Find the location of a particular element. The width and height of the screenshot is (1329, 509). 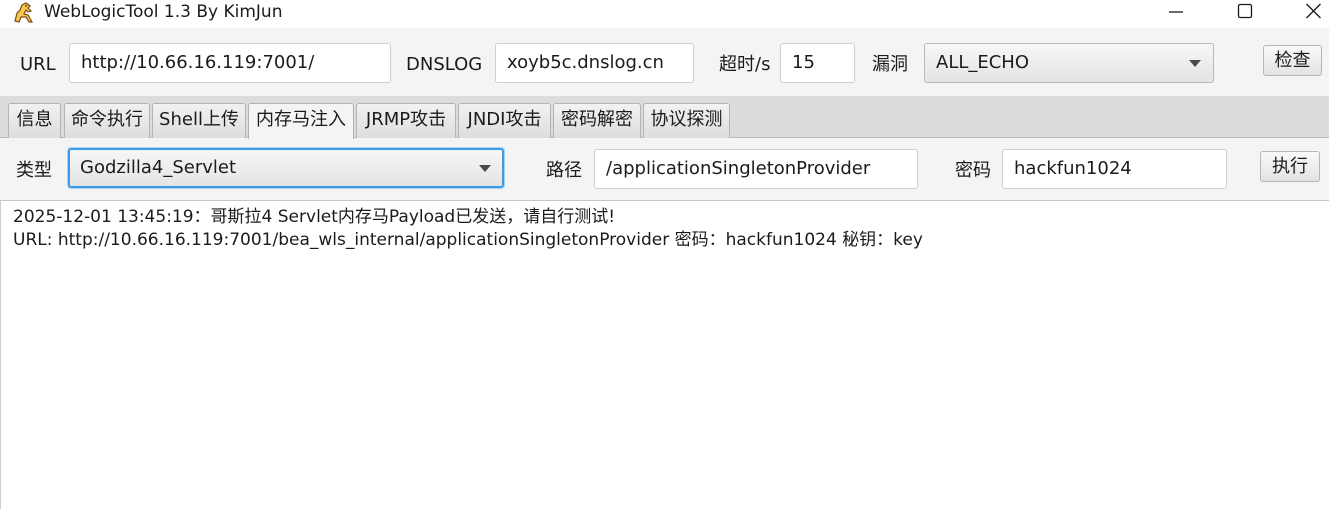

url-label: URL is located at coordinates (38, 64).